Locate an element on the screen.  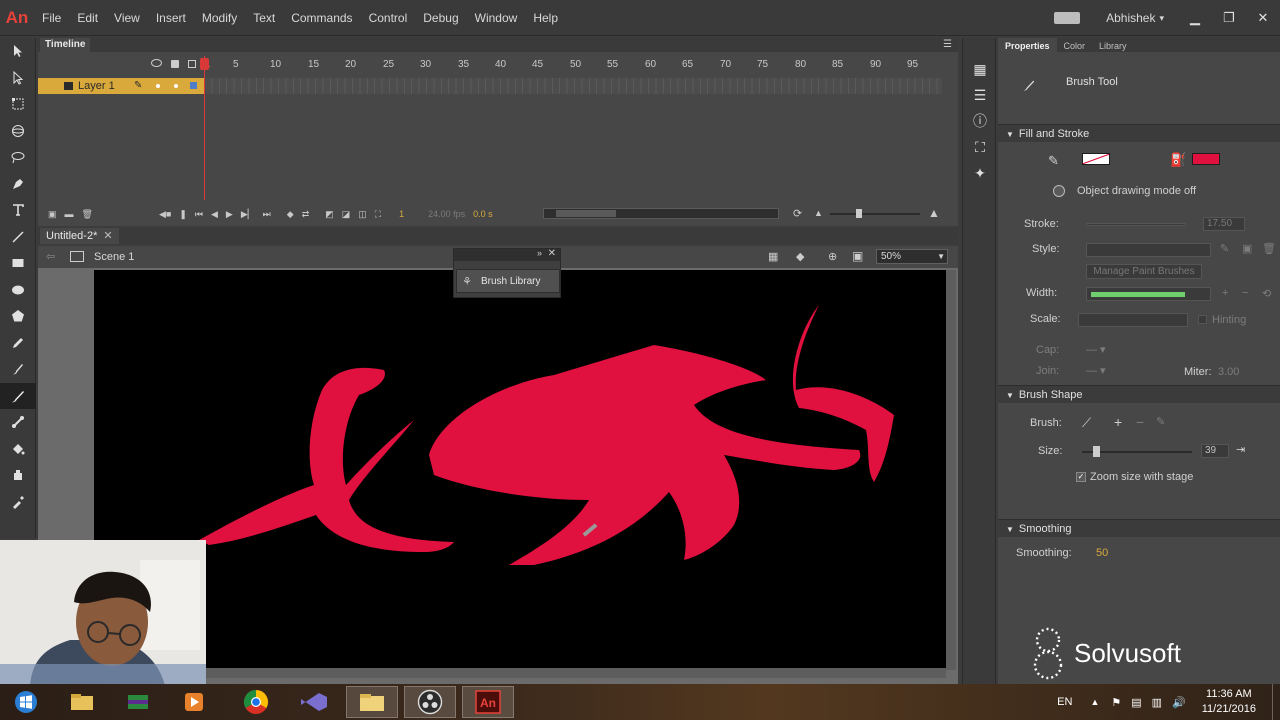
animate-icon: An is located at coordinates (488, 702).